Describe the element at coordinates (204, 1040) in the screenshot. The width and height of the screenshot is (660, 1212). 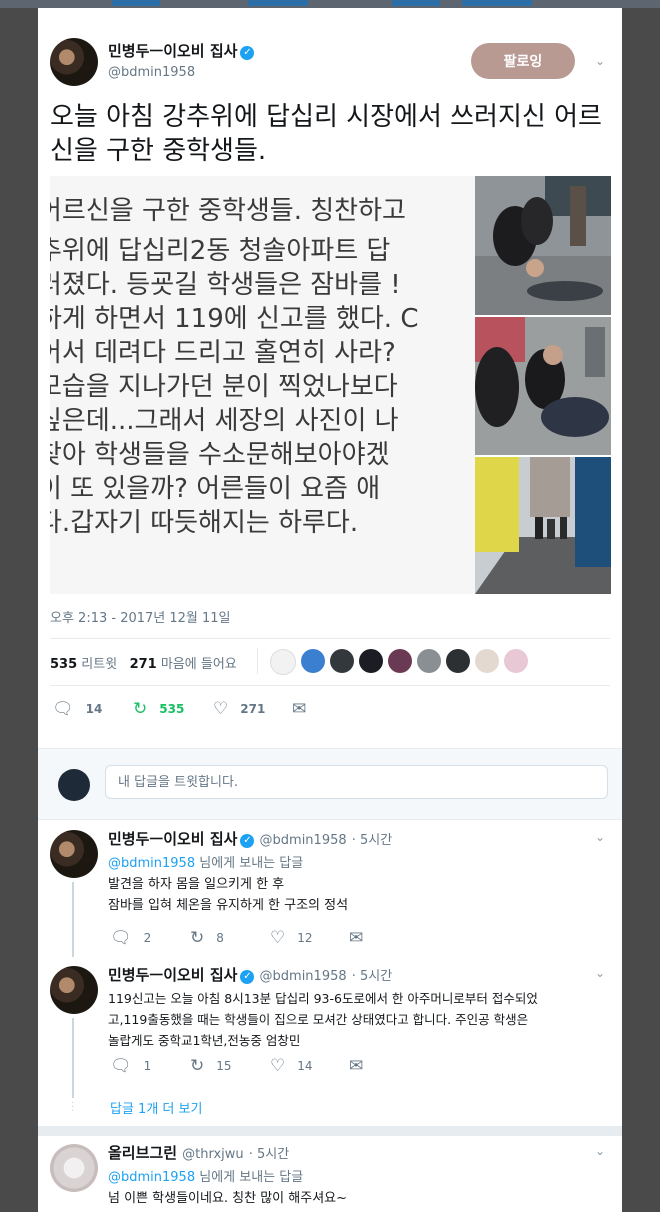
I see `reply-text-line: 놀랍게도 중학교1학년,전농중 엄창민` at that location.